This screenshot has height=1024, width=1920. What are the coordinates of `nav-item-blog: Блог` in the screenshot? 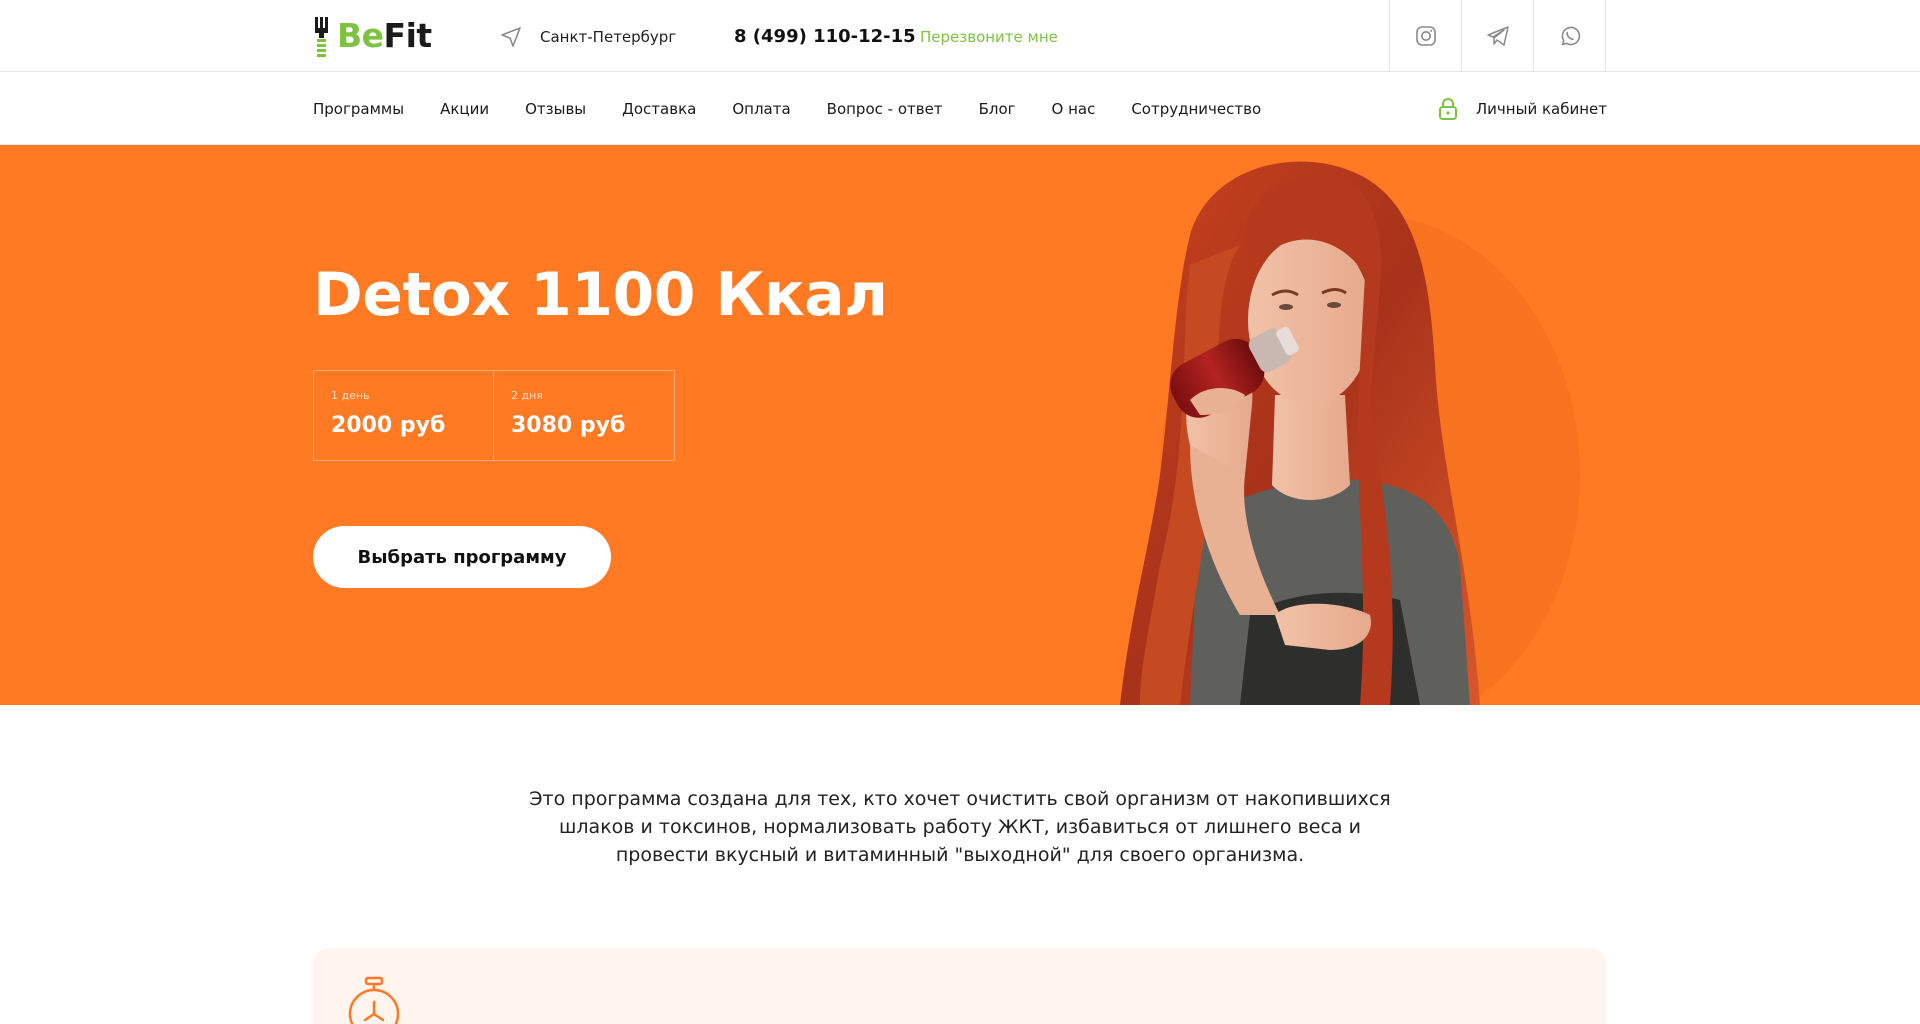 It's located at (997, 109).